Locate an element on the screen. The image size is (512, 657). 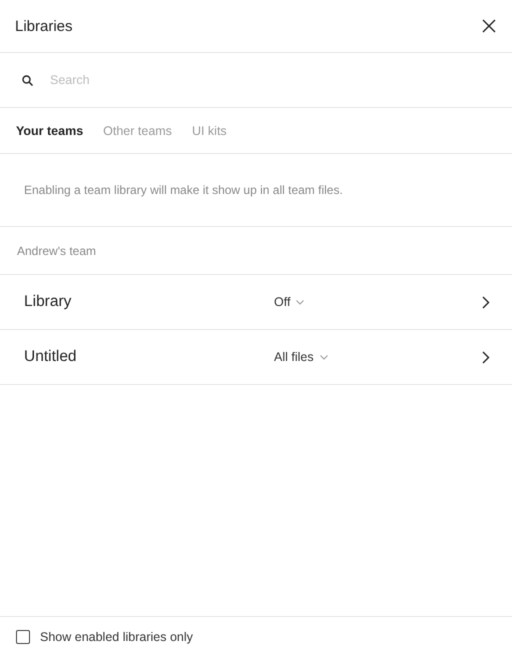
checkbox is located at coordinates (23, 637).